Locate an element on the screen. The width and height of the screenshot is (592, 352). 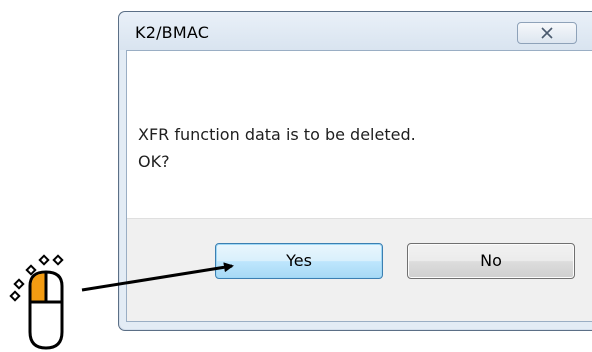
title-bar: K2/BMAC is located at coordinates (355, 31).